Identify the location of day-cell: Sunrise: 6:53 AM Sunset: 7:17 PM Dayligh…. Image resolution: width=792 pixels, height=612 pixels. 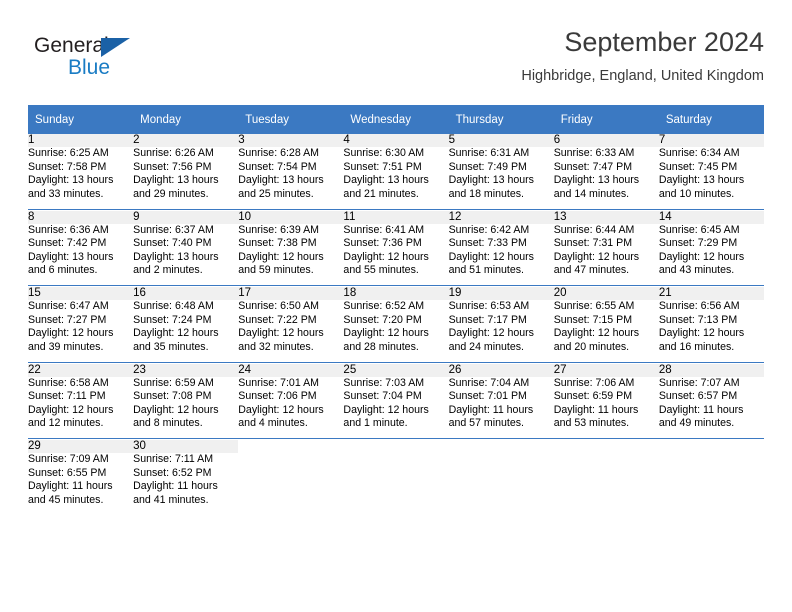
(501, 331).